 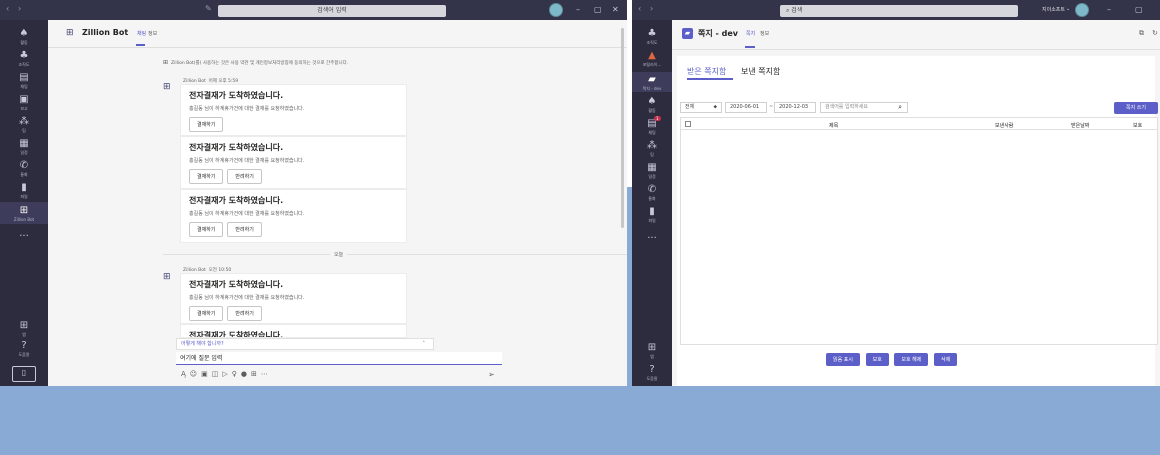 I want to click on active-inner-tab-indicator, so click(x=710, y=79).